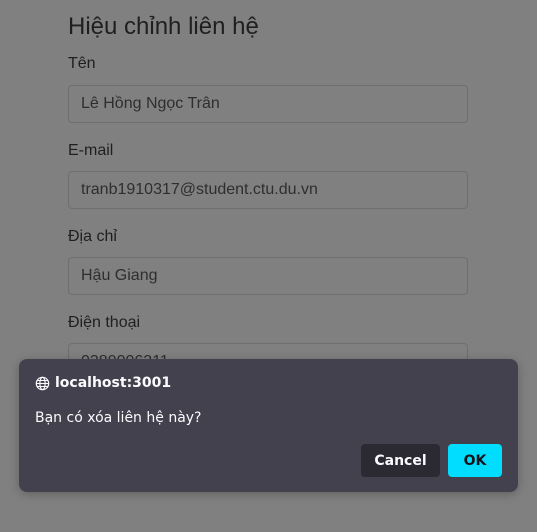 Image resolution: width=537 pixels, height=532 pixels. What do you see at coordinates (92, 236) in the screenshot?
I see `address-label: Địa chỉ` at bounding box center [92, 236].